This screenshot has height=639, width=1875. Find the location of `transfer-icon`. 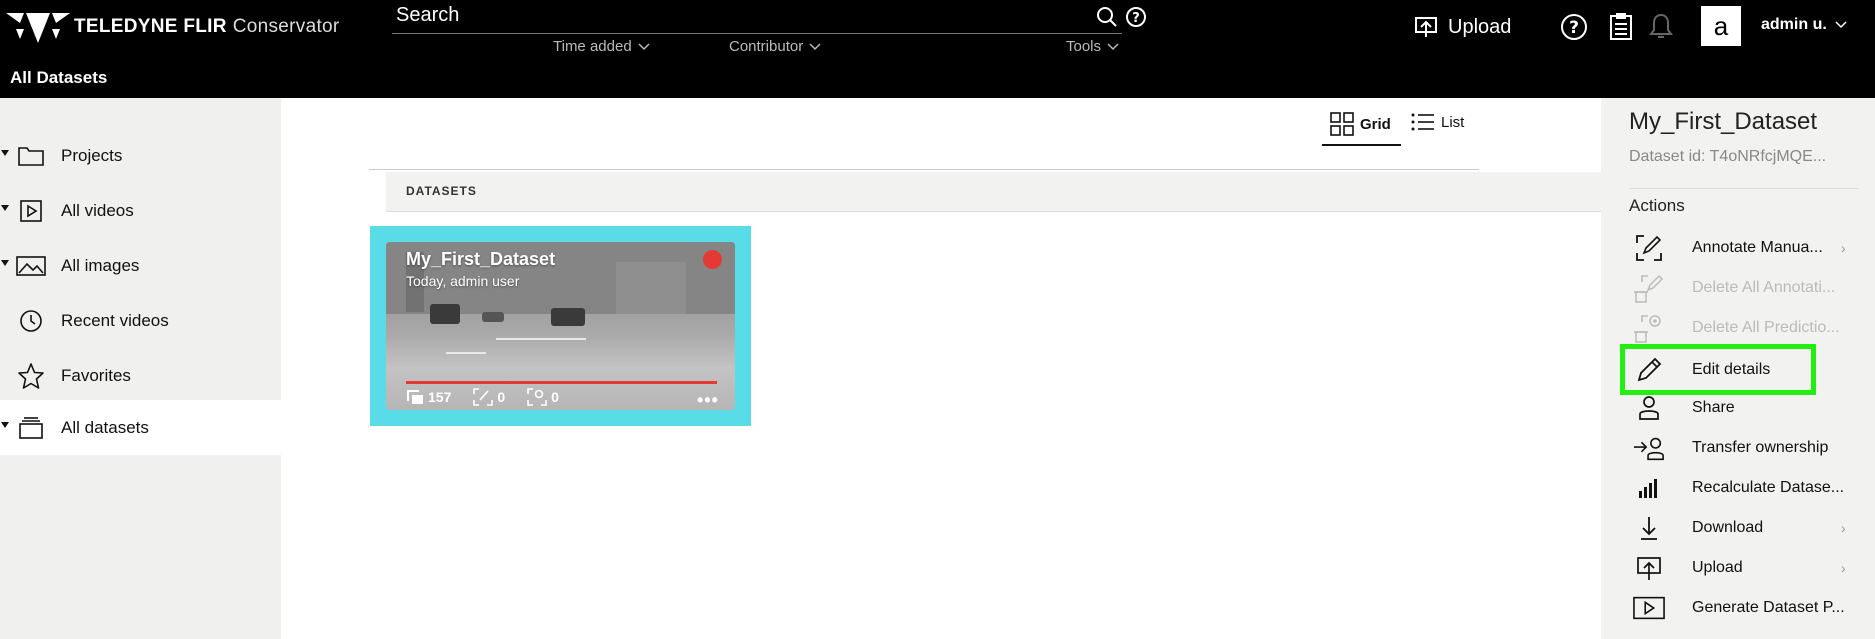

transfer-icon is located at coordinates (1649, 448).